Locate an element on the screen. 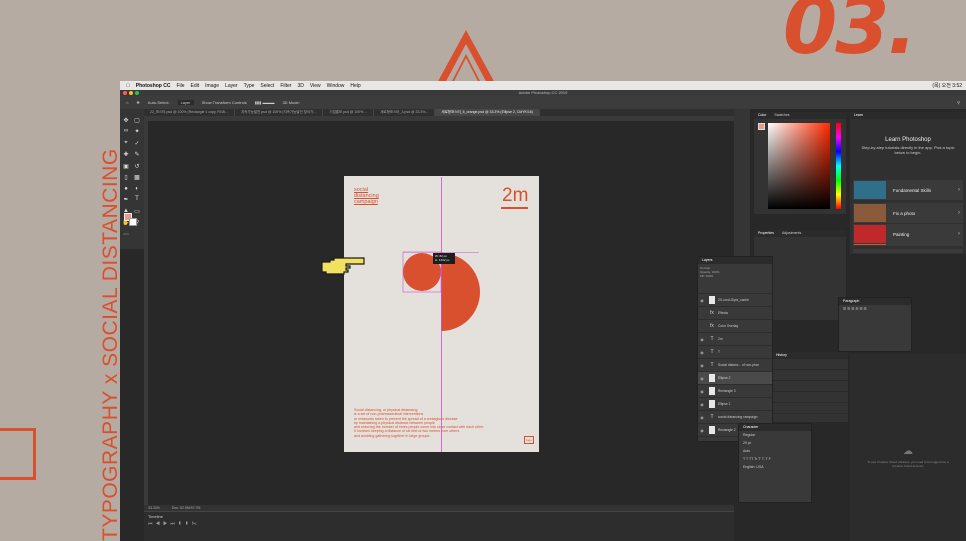  eraser-icon: ▯ is located at coordinates (125, 179).